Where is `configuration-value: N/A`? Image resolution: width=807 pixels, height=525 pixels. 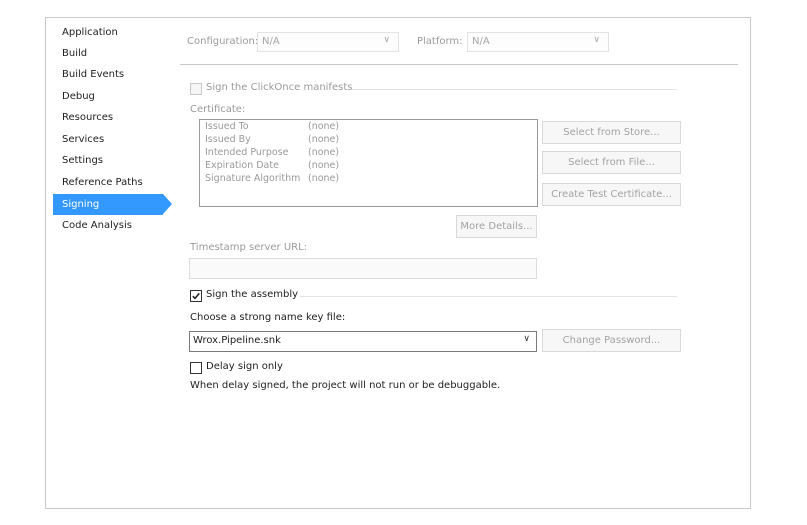 configuration-value: N/A is located at coordinates (271, 41).